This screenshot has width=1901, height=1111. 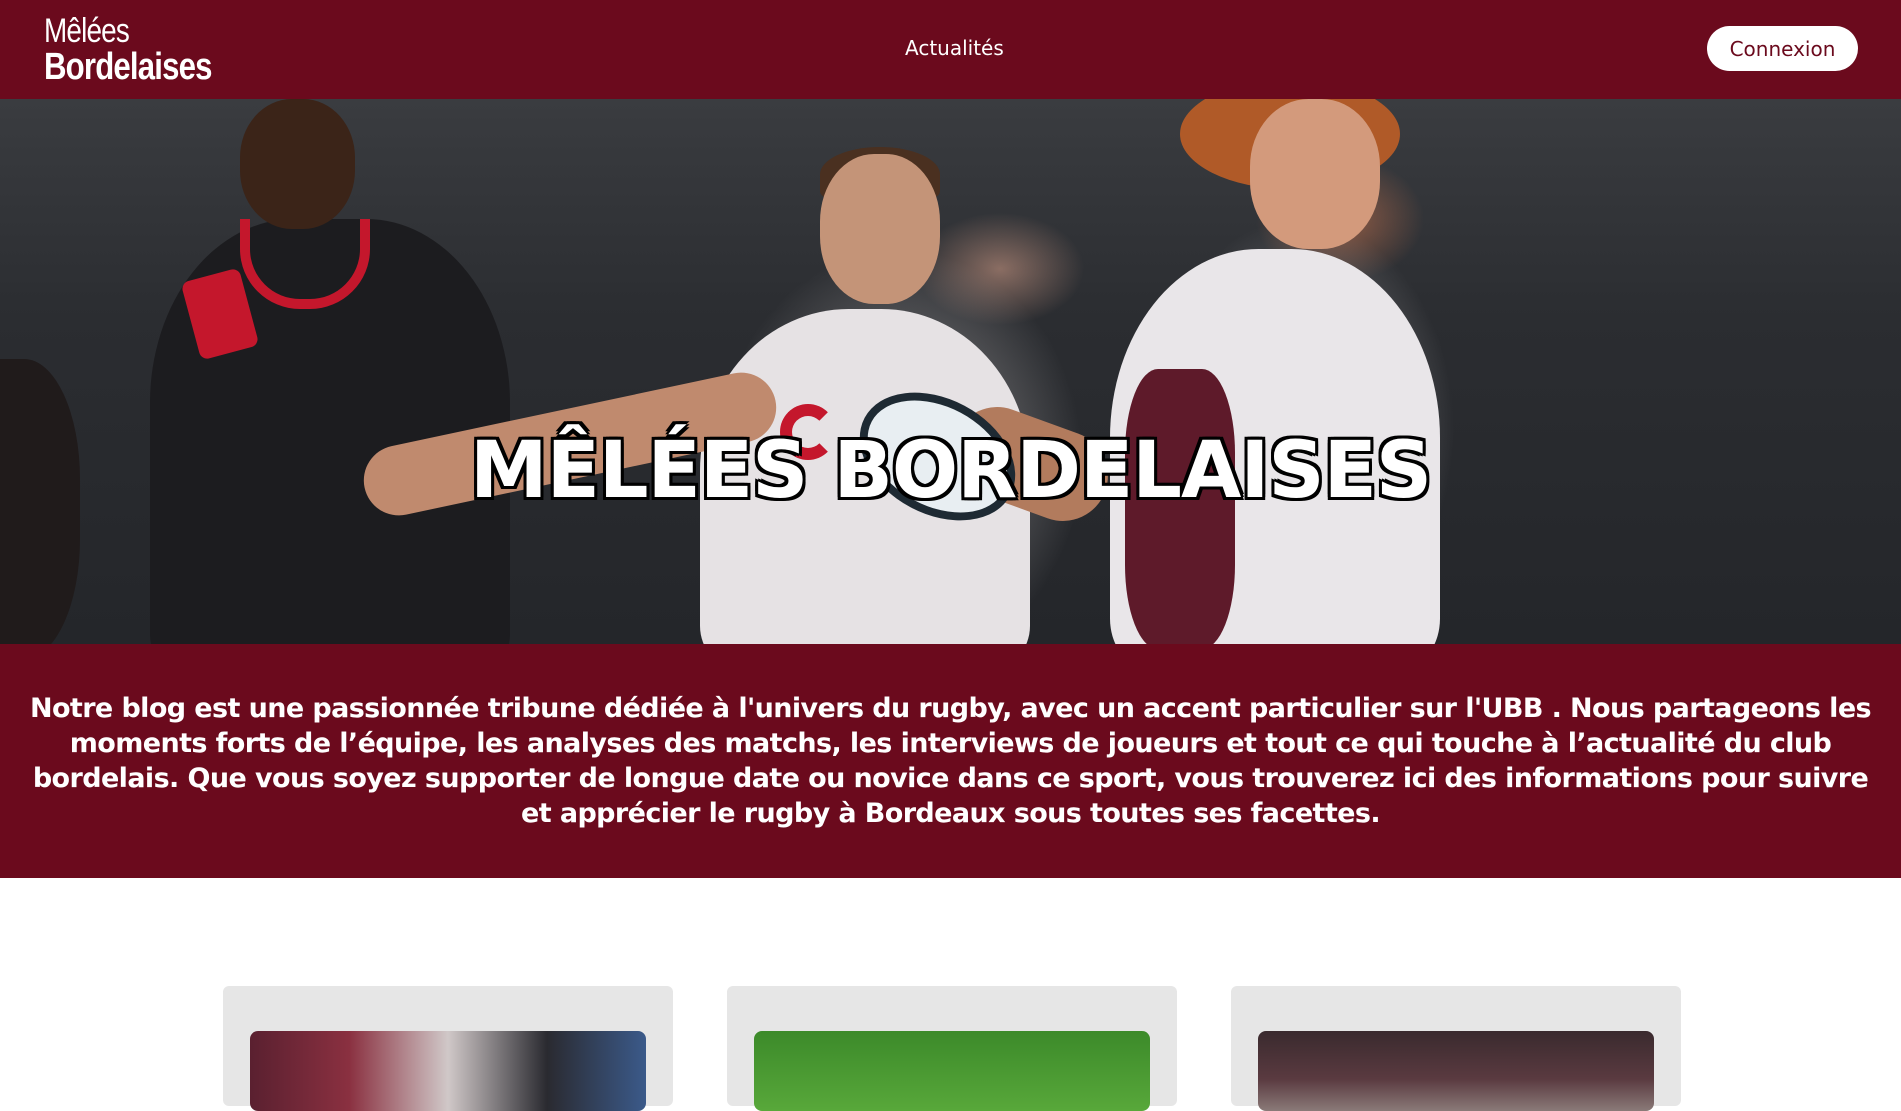 I want to click on site-logo: Mêlées Bordelaises, so click(x=146, y=50).